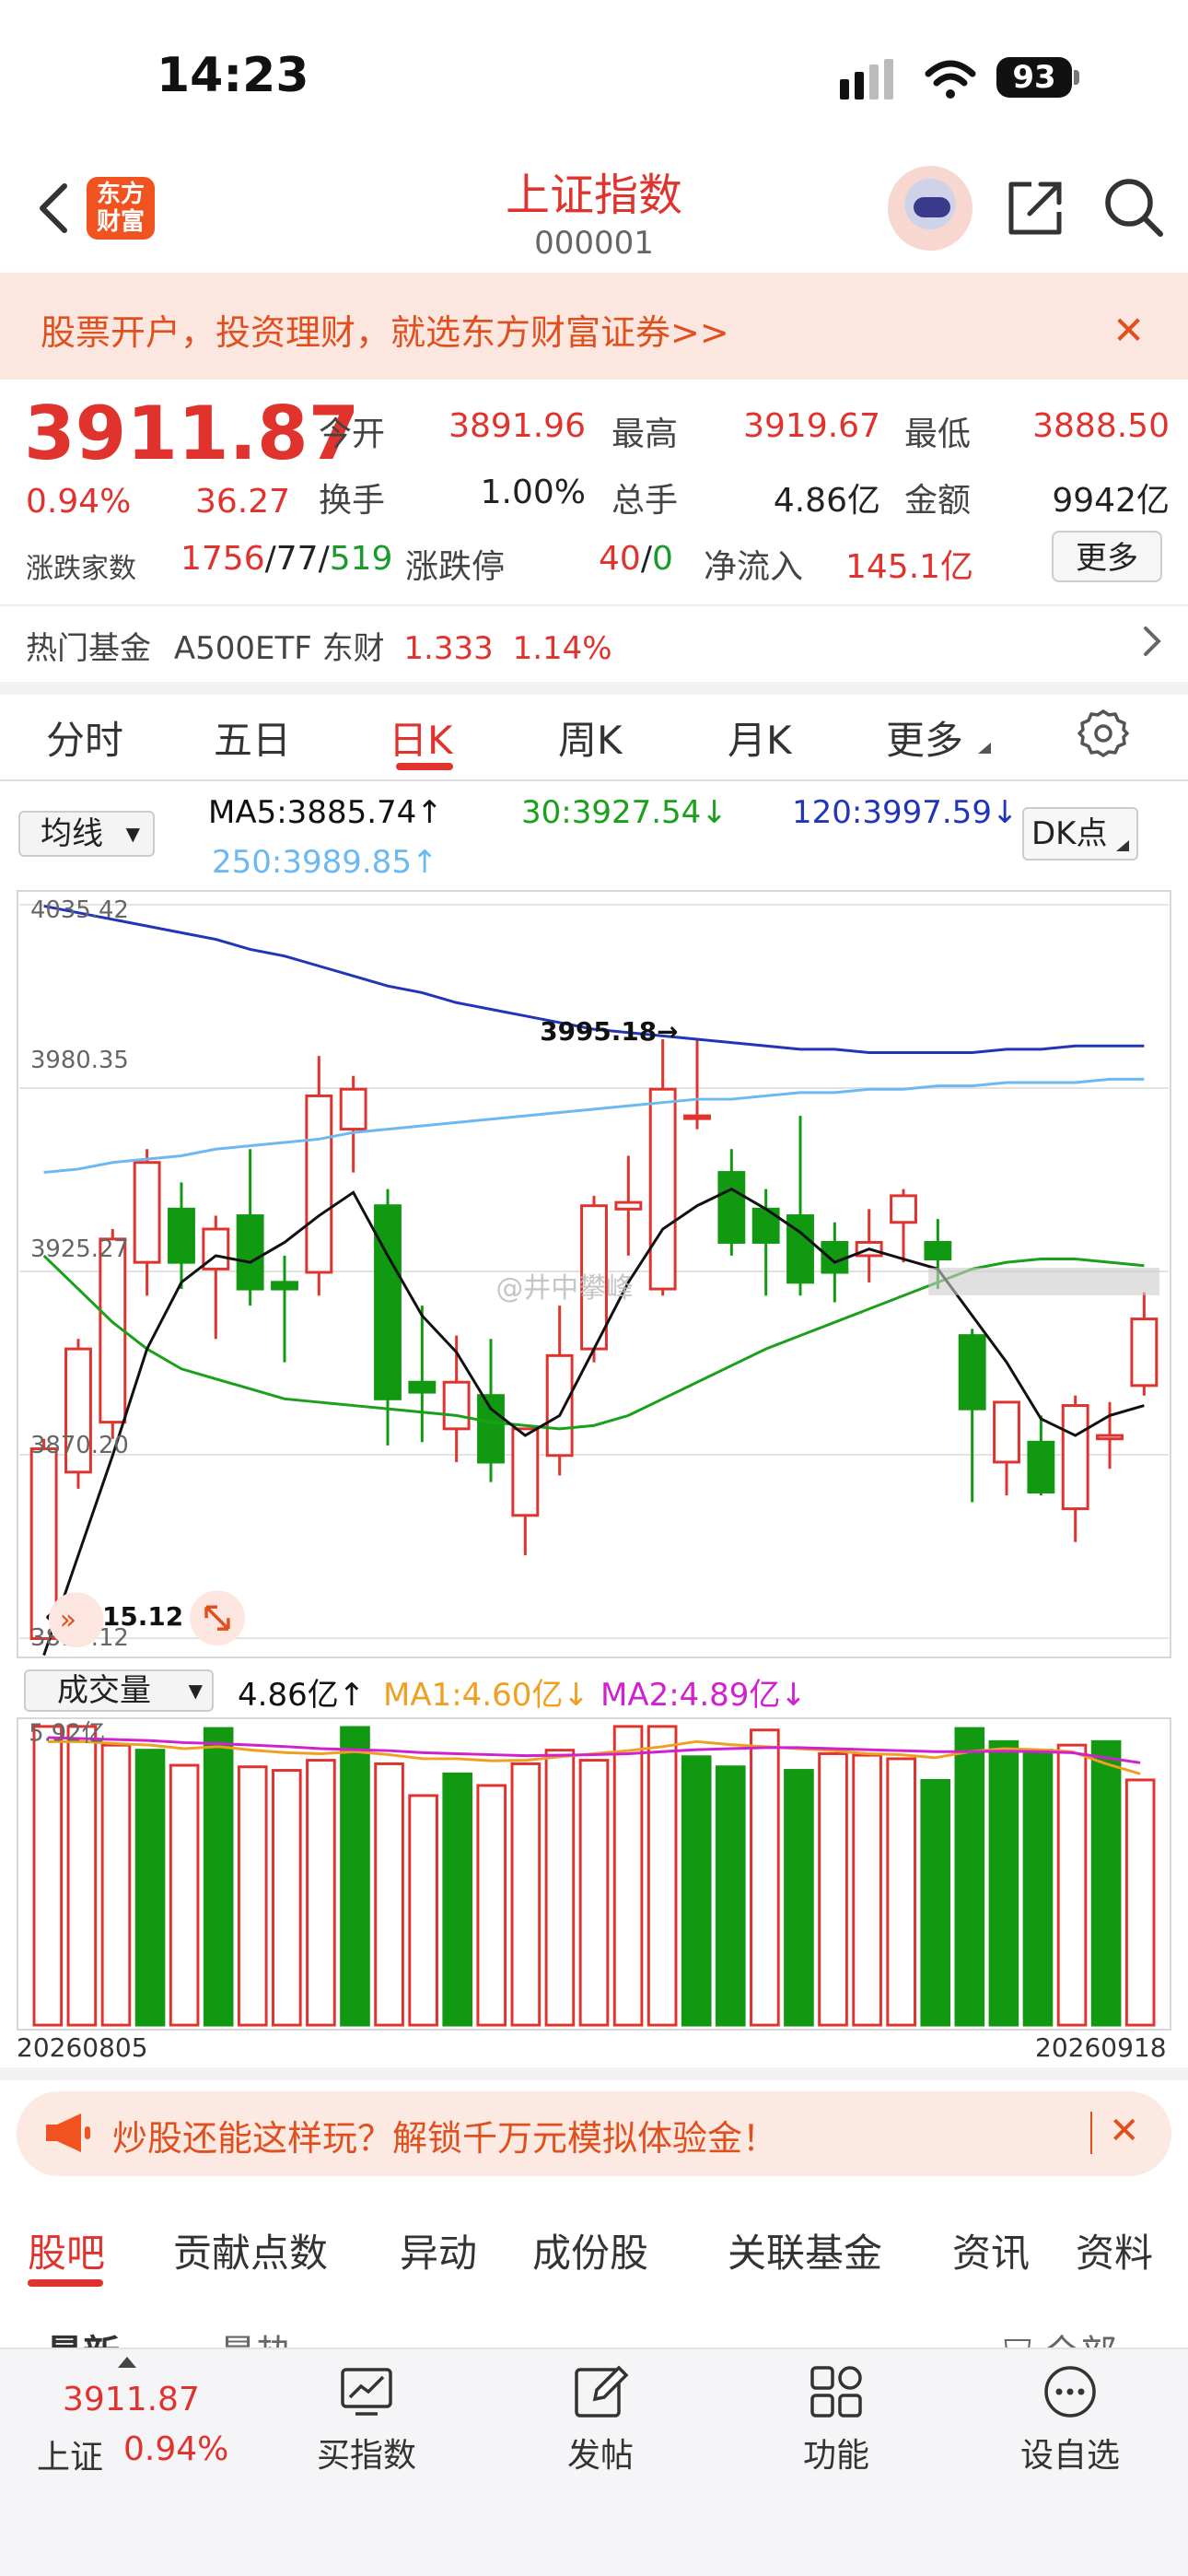 The image size is (1188, 2576). I want to click on section-gap, so click(594, 2073).